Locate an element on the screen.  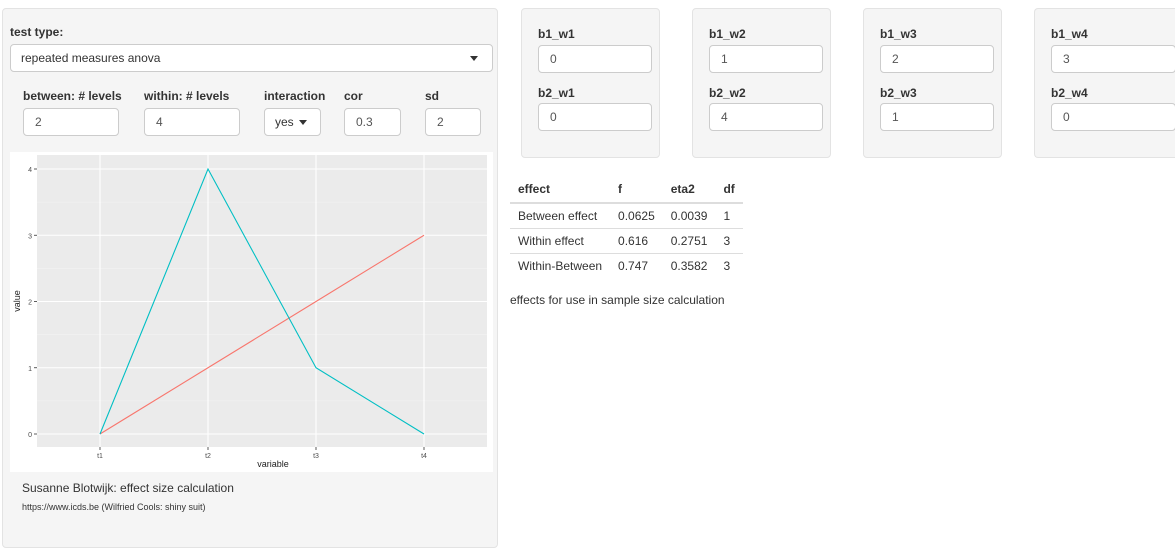
table-header-row: effect f eta2 df is located at coordinates (626, 190).